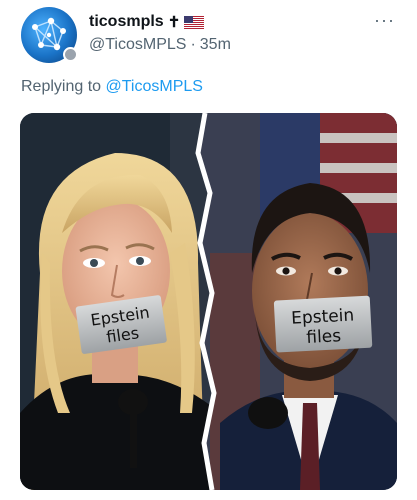  Describe the element at coordinates (324, 337) in the screenshot. I see `right-tape-line2: files` at that location.